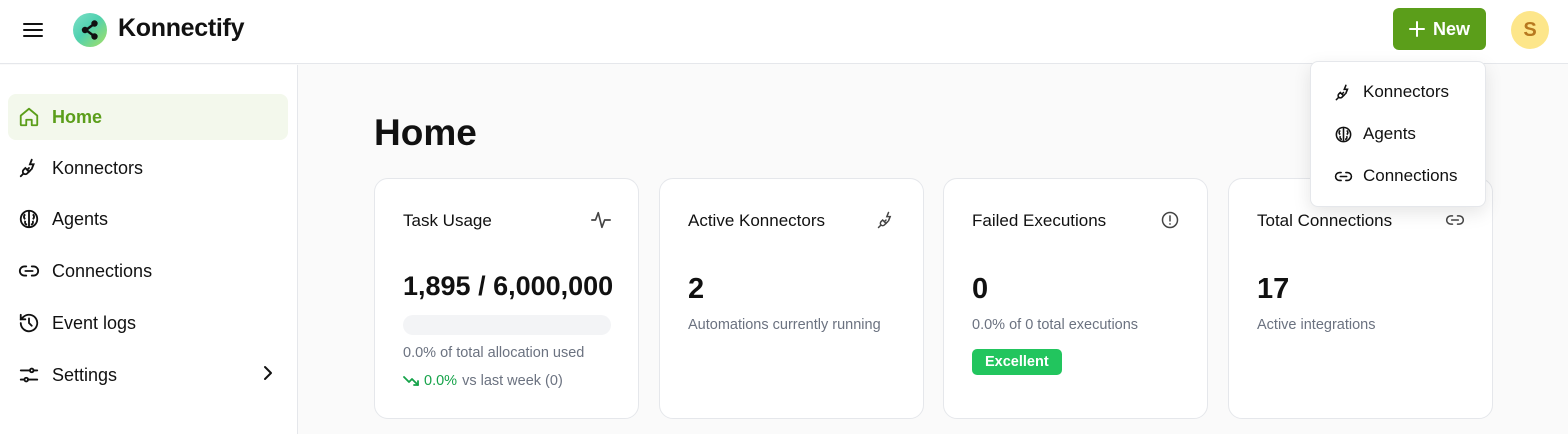 The height and width of the screenshot is (434, 1568). Describe the element at coordinates (757, 220) in the screenshot. I see `card-title: Active Konnectors` at that location.